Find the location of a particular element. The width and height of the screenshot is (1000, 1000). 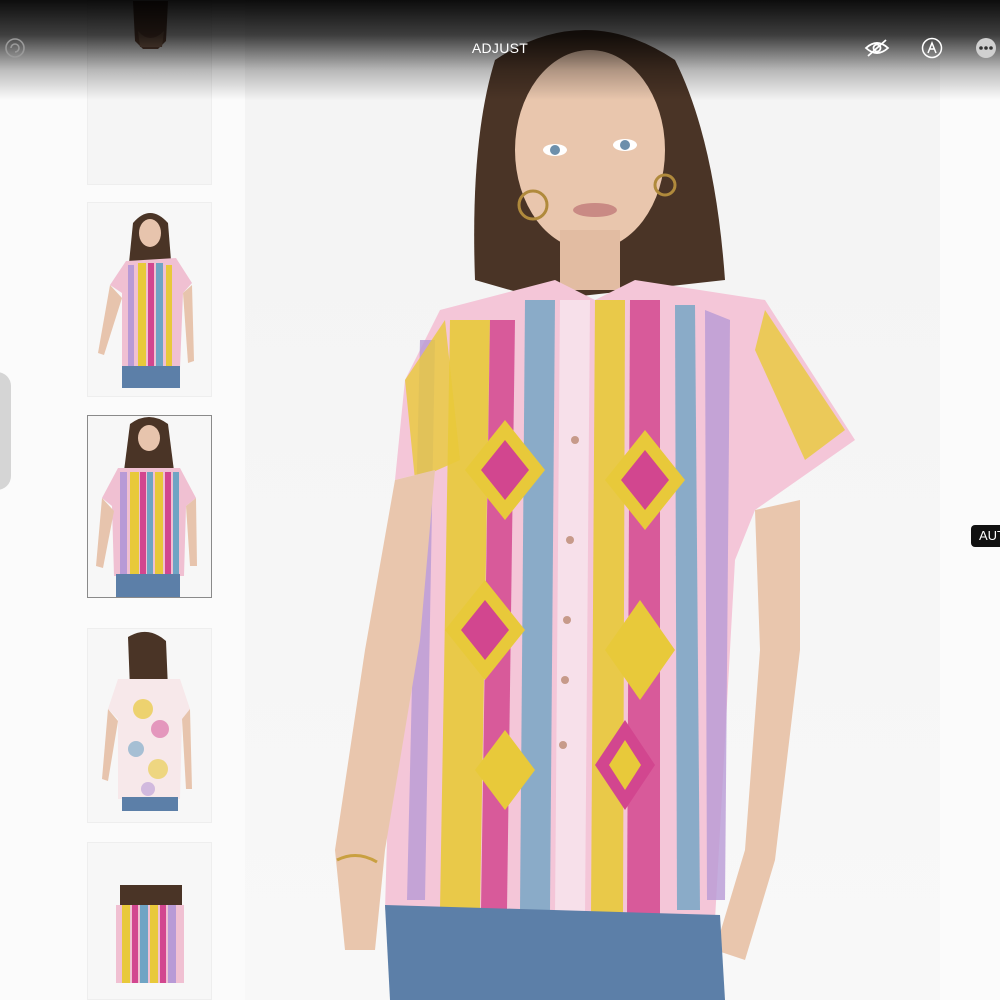

hide-icon is located at coordinates (877, 48).